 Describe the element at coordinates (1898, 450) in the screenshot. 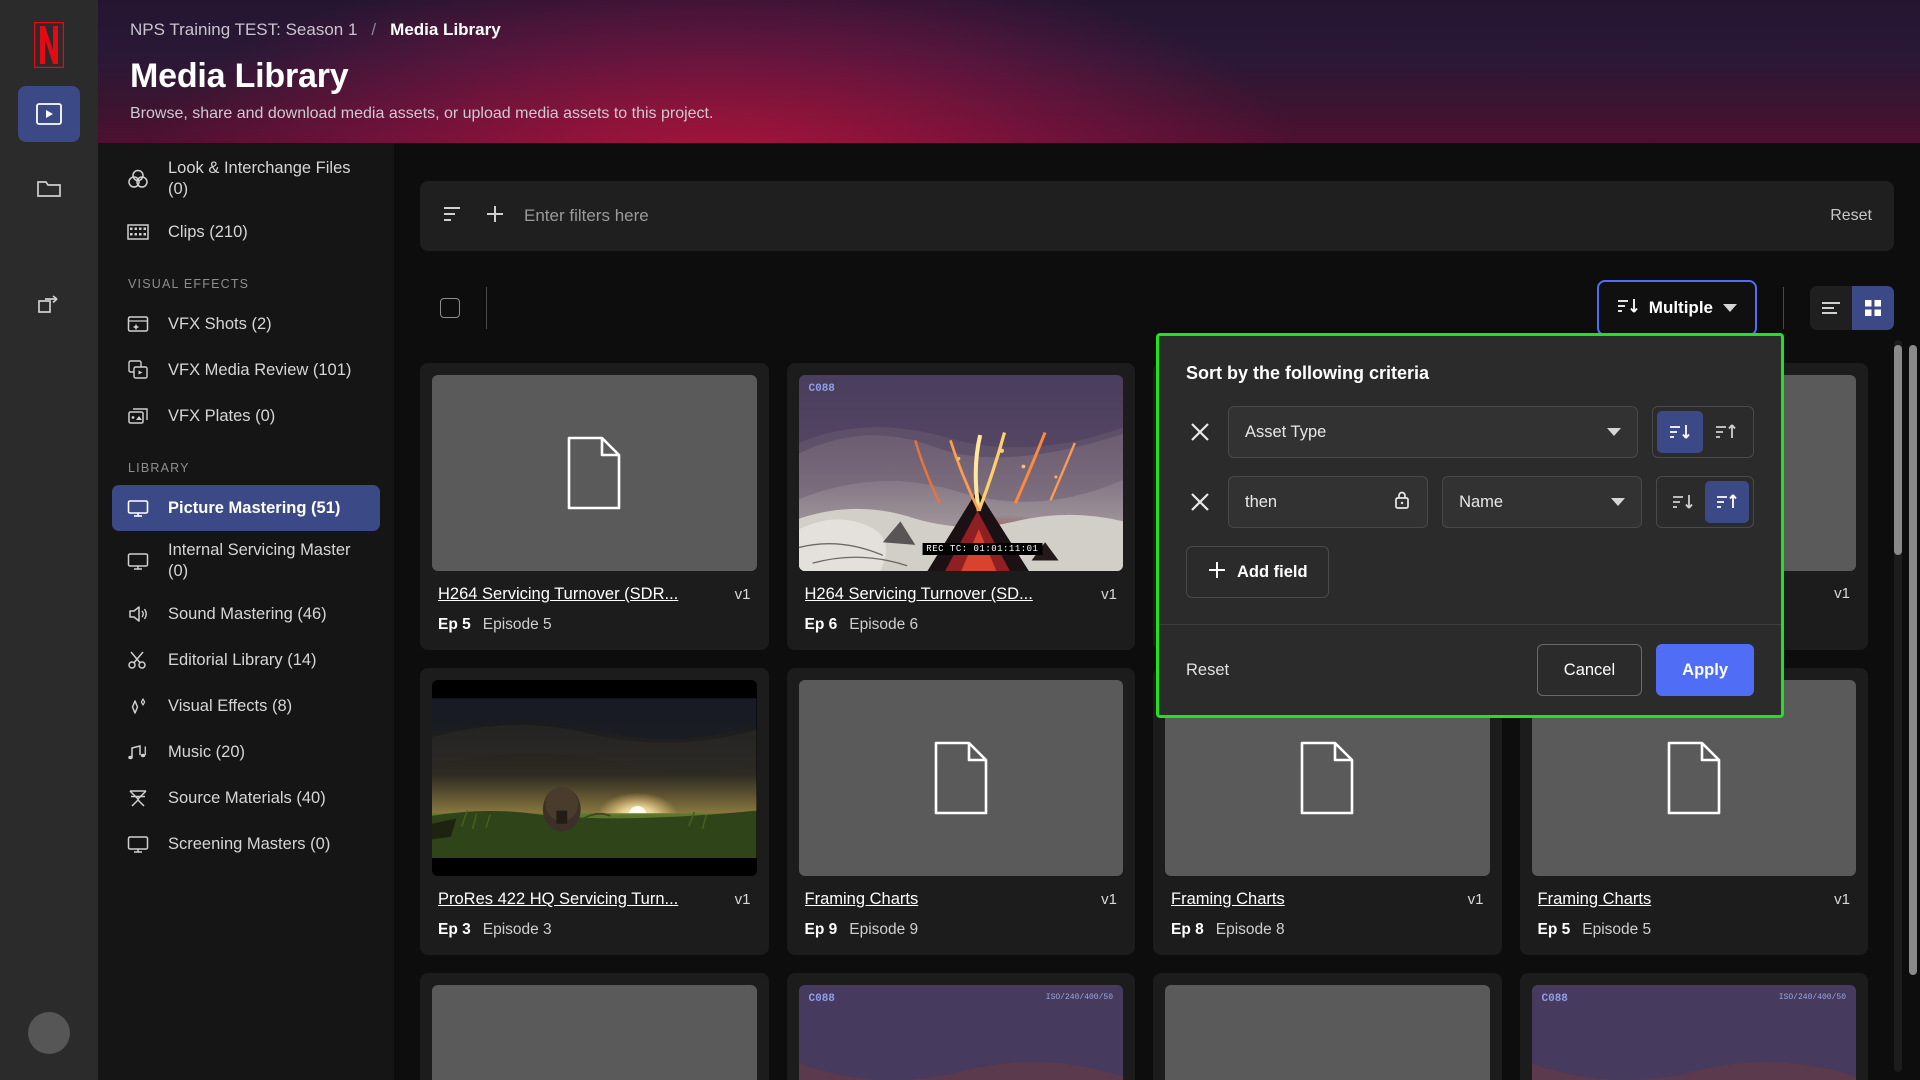

I see `content-scrollbar-thumb` at that location.